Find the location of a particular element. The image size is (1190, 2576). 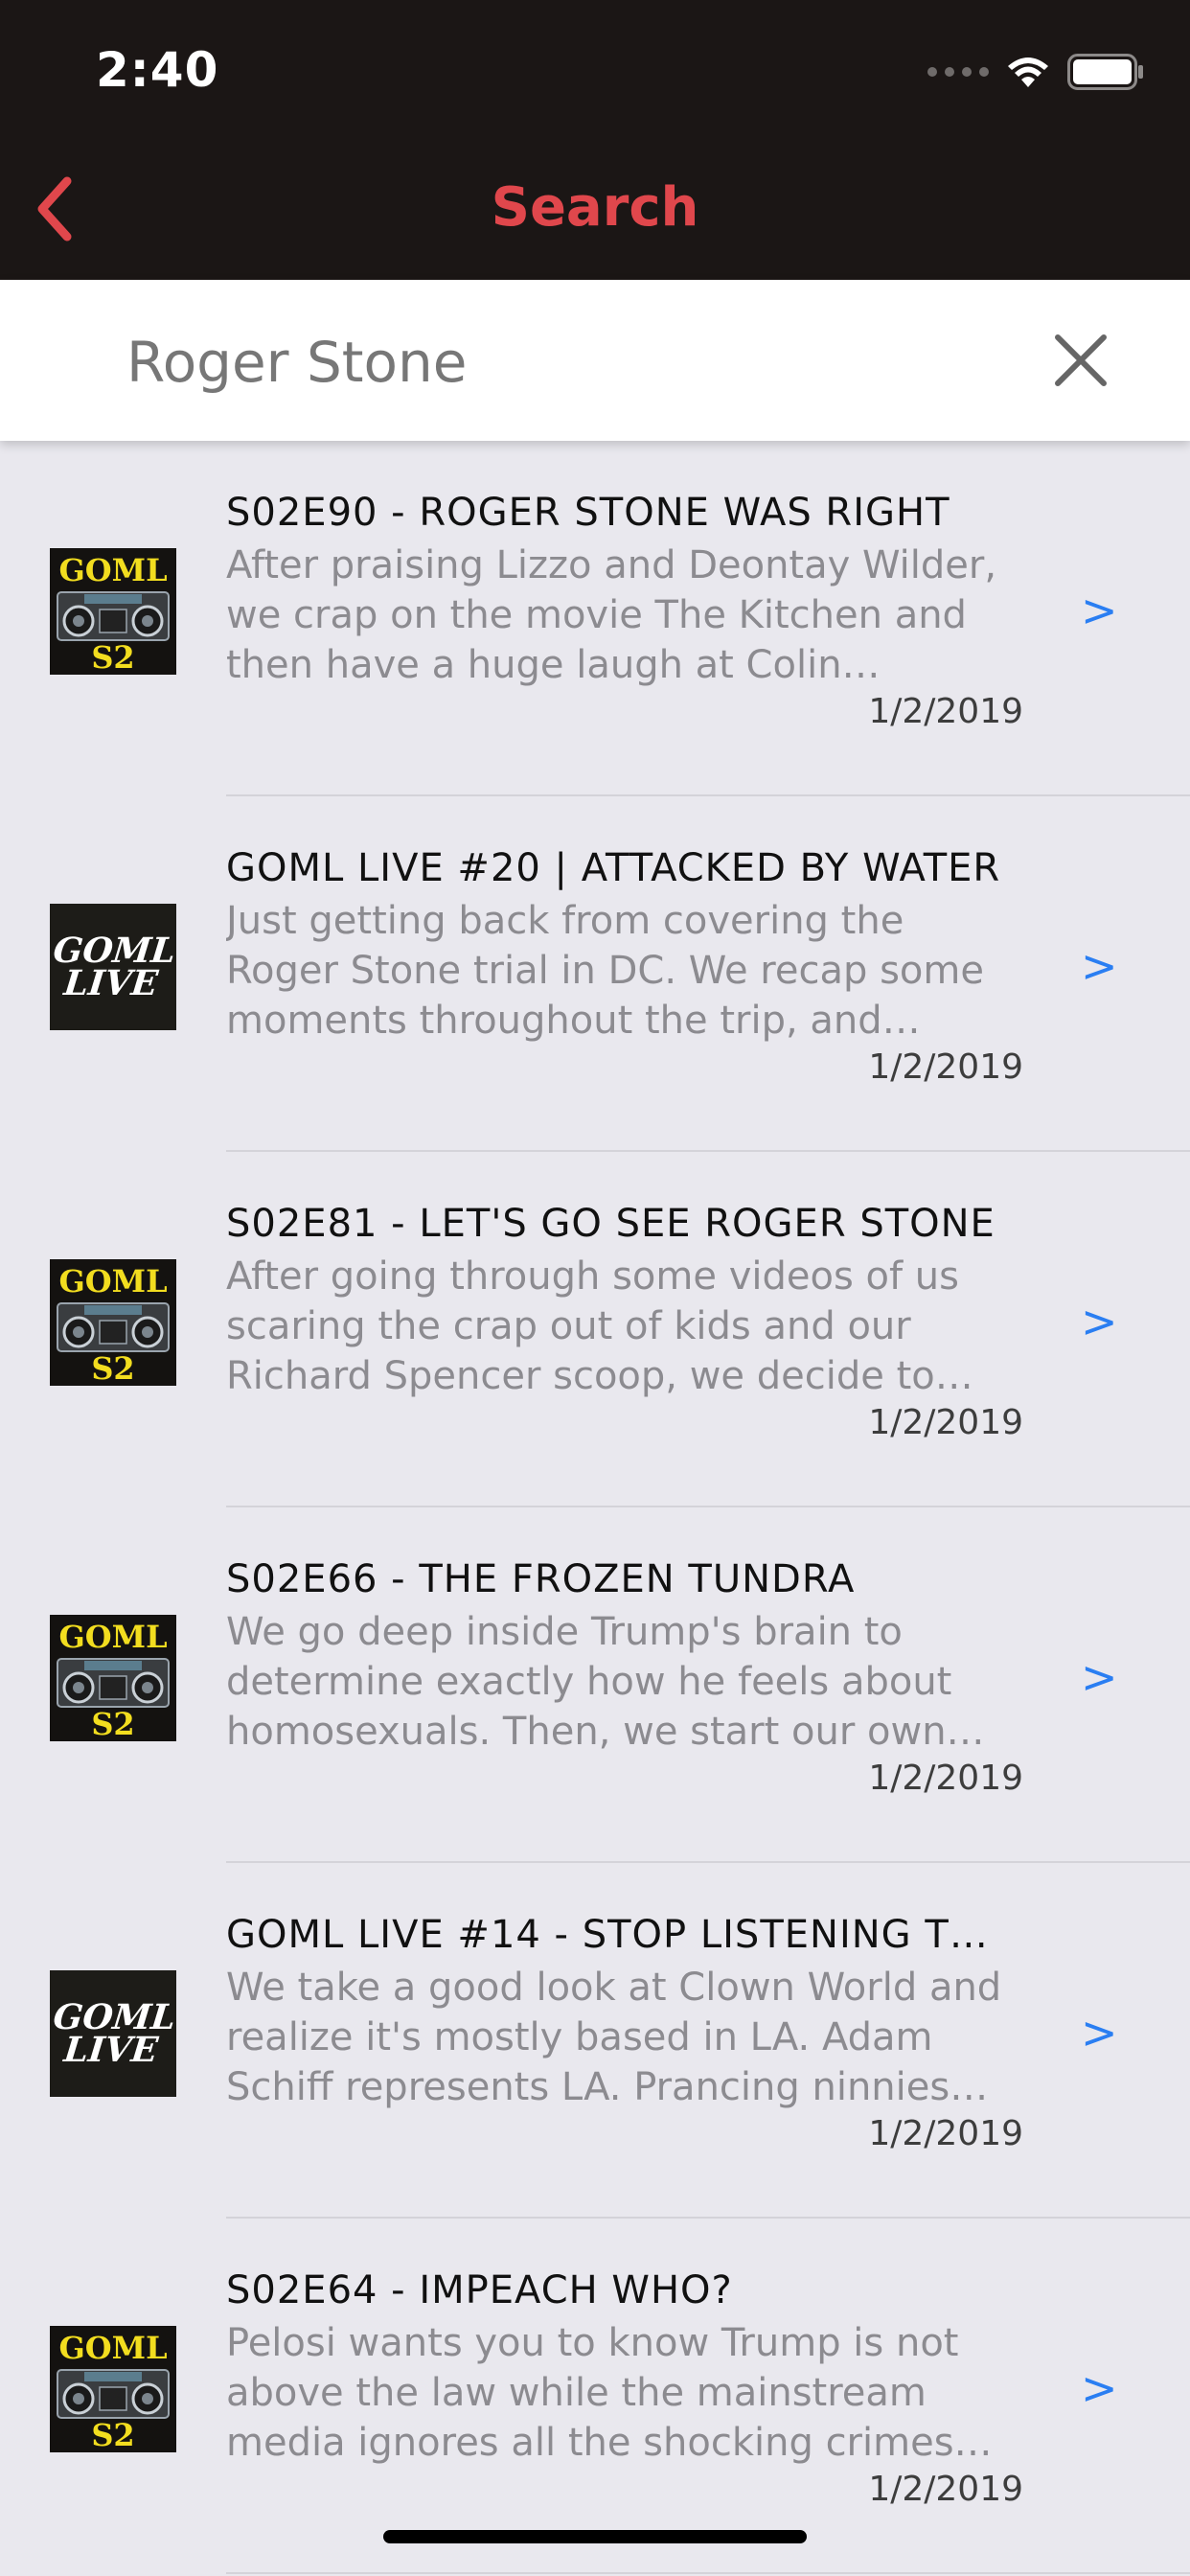

episode-title: S02E64 - IMPEACH WHO? is located at coordinates (480, 2290).